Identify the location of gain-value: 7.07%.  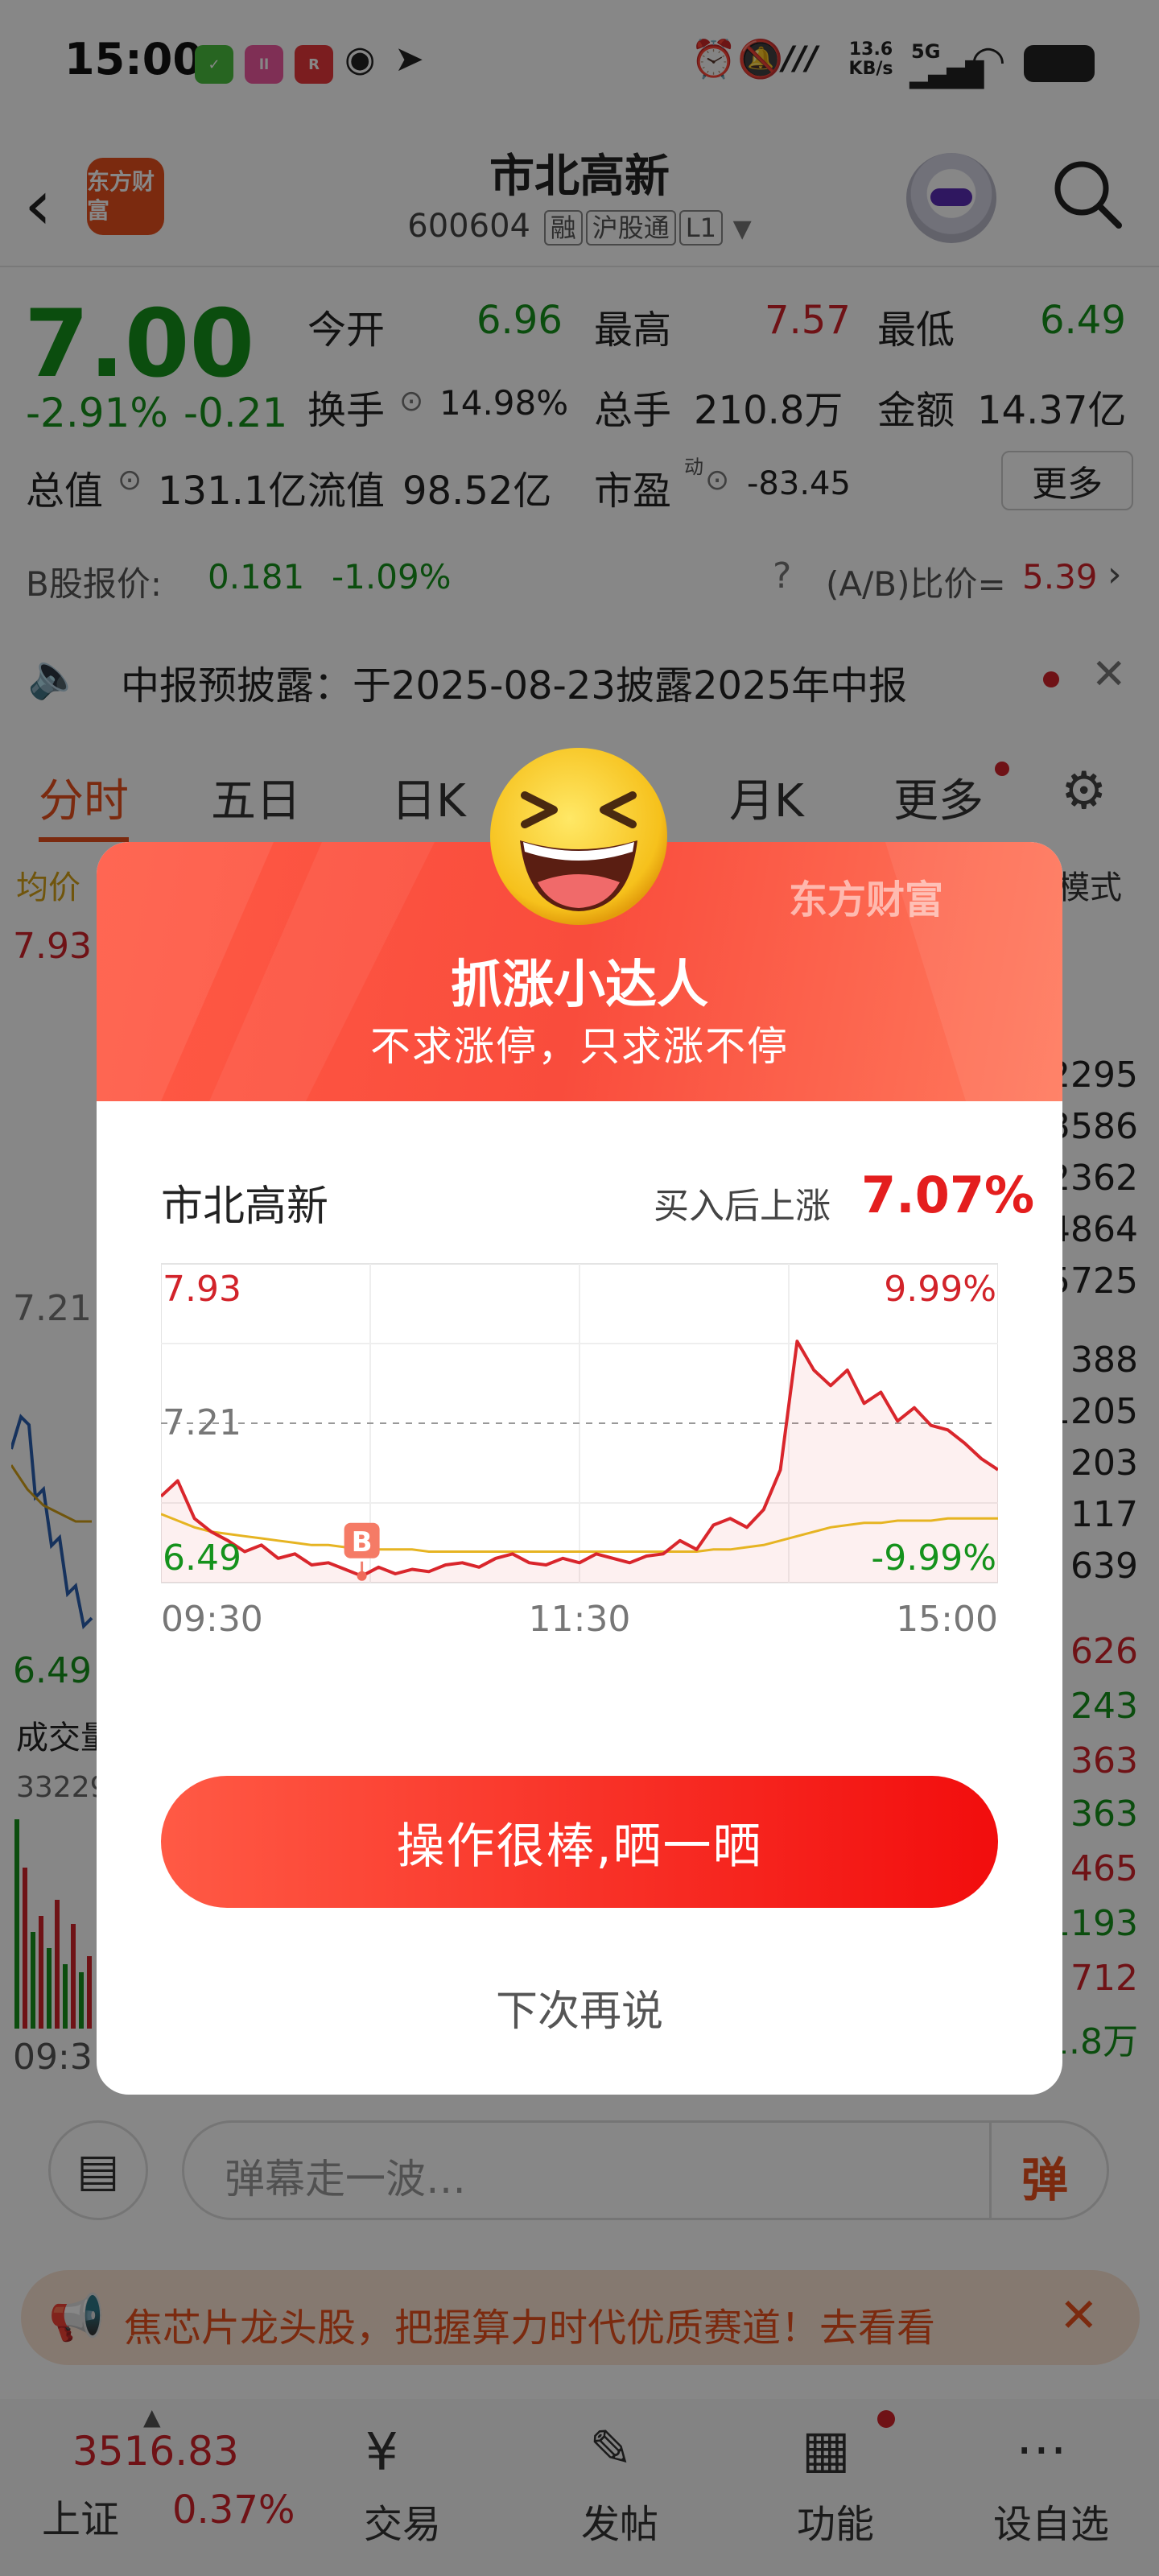
(948, 1195).